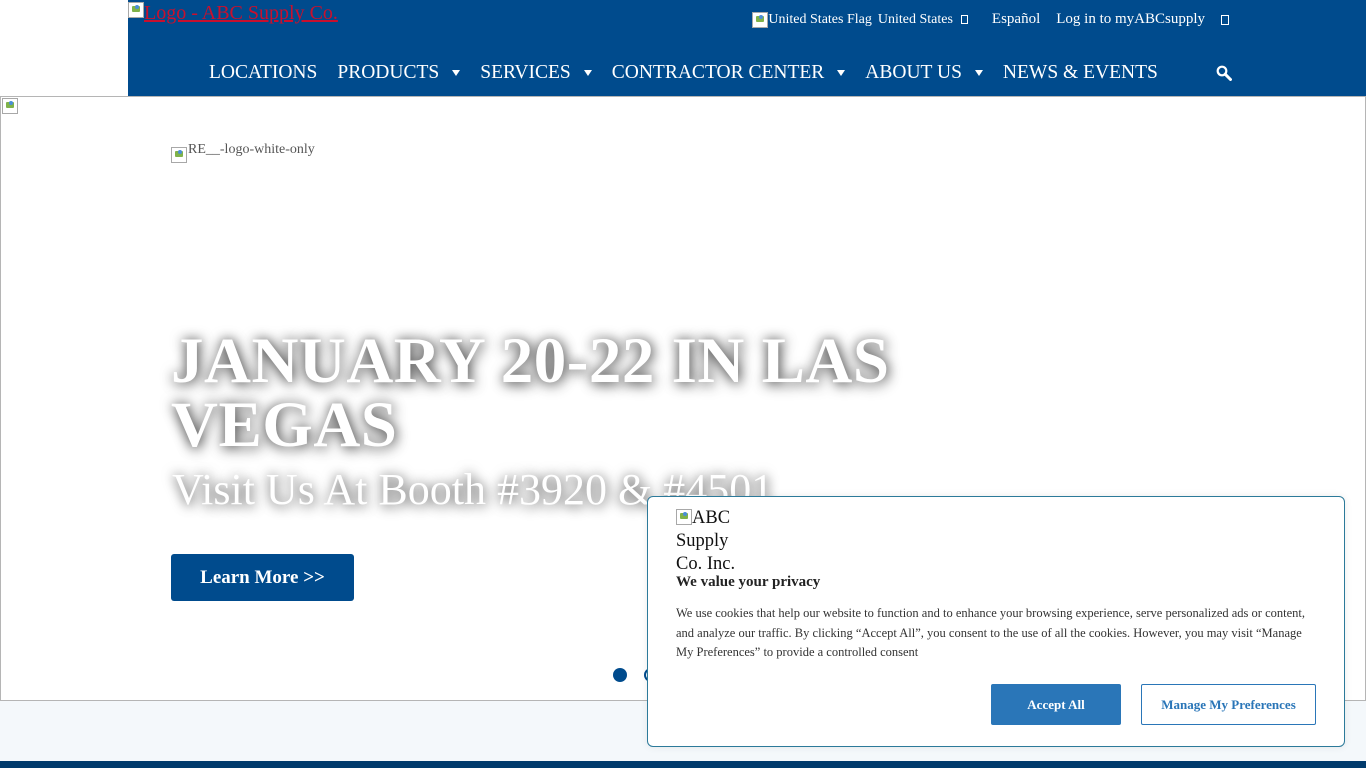 This screenshot has height=768, width=1366. I want to click on nav-label: ABOUT US, so click(913, 72).